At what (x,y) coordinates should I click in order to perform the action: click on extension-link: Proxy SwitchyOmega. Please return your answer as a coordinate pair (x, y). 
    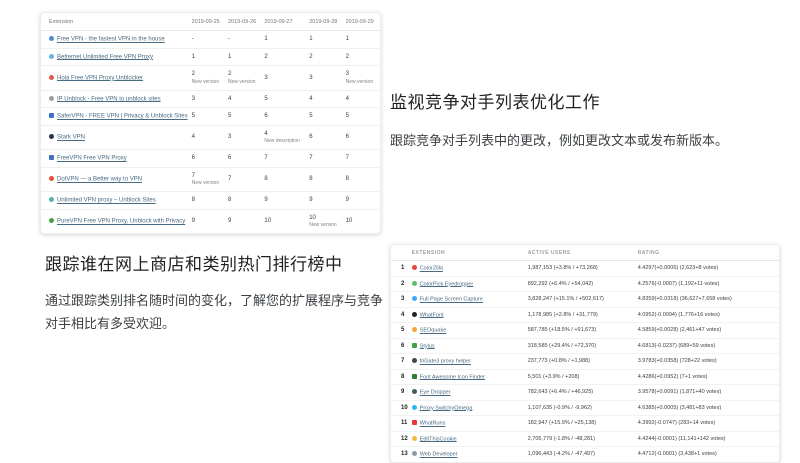
    Looking at the image, I should click on (446, 408).